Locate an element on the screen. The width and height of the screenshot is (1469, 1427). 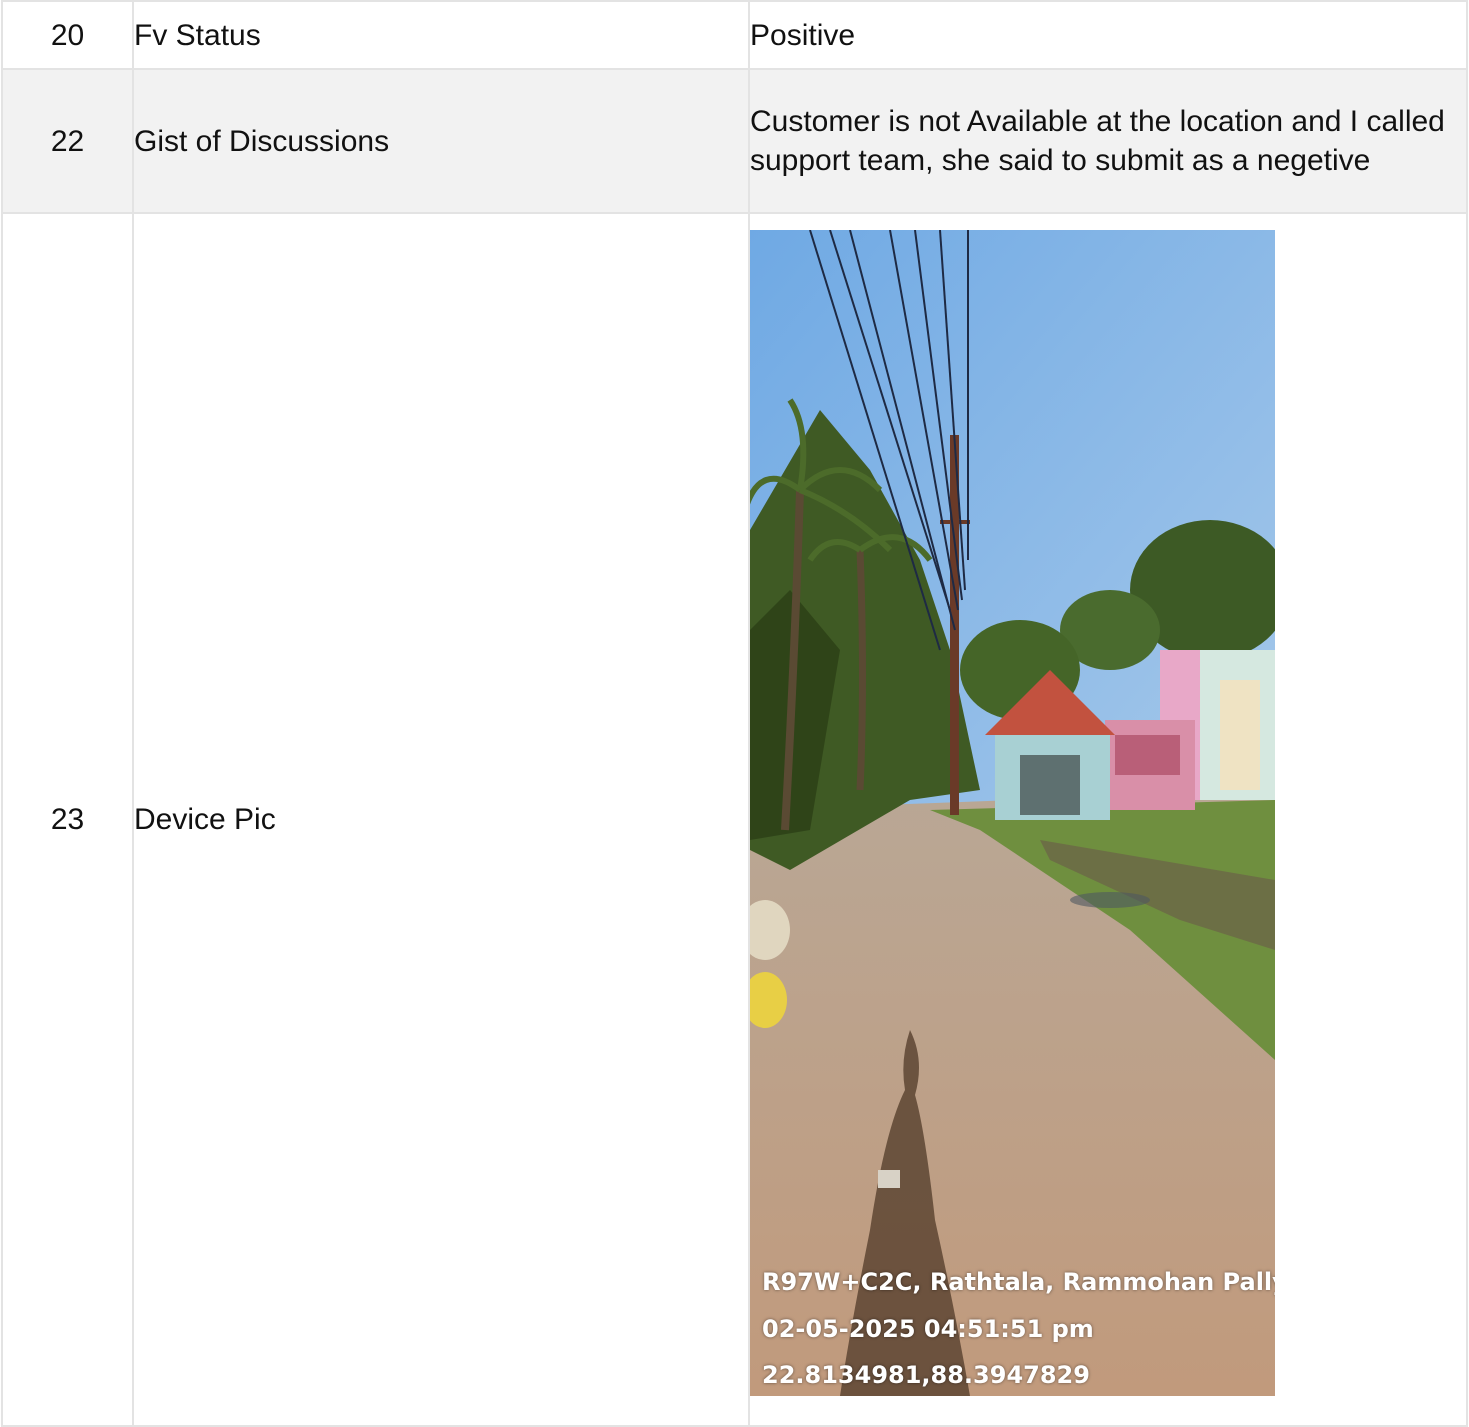
photo-coords-stamp: 22.8134981,88.3947829 is located at coordinates (926, 1375).